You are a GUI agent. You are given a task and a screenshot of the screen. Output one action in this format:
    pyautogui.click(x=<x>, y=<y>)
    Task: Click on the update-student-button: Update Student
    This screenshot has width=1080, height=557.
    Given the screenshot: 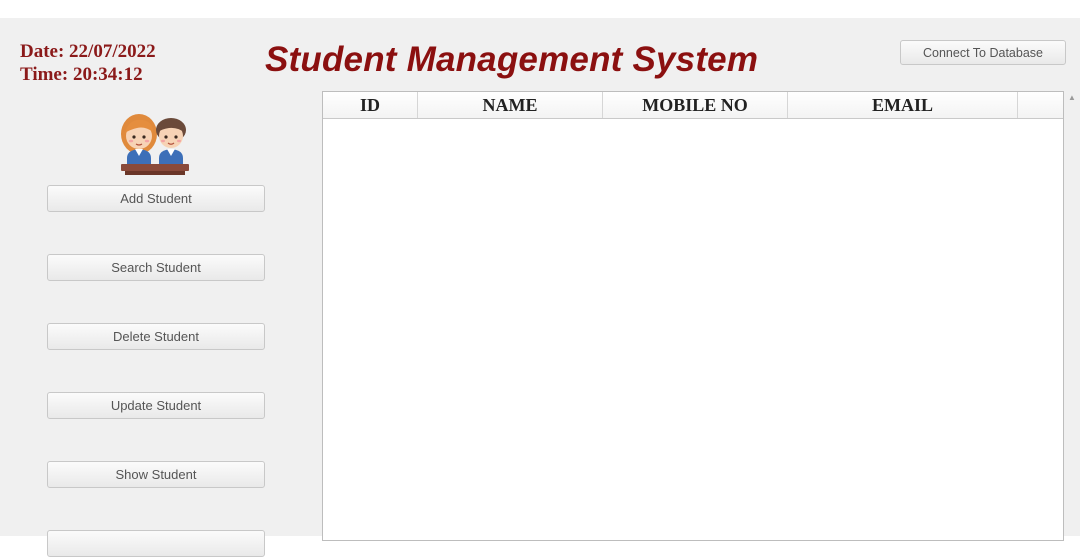 What is the action you would take?
    pyautogui.click(x=156, y=405)
    